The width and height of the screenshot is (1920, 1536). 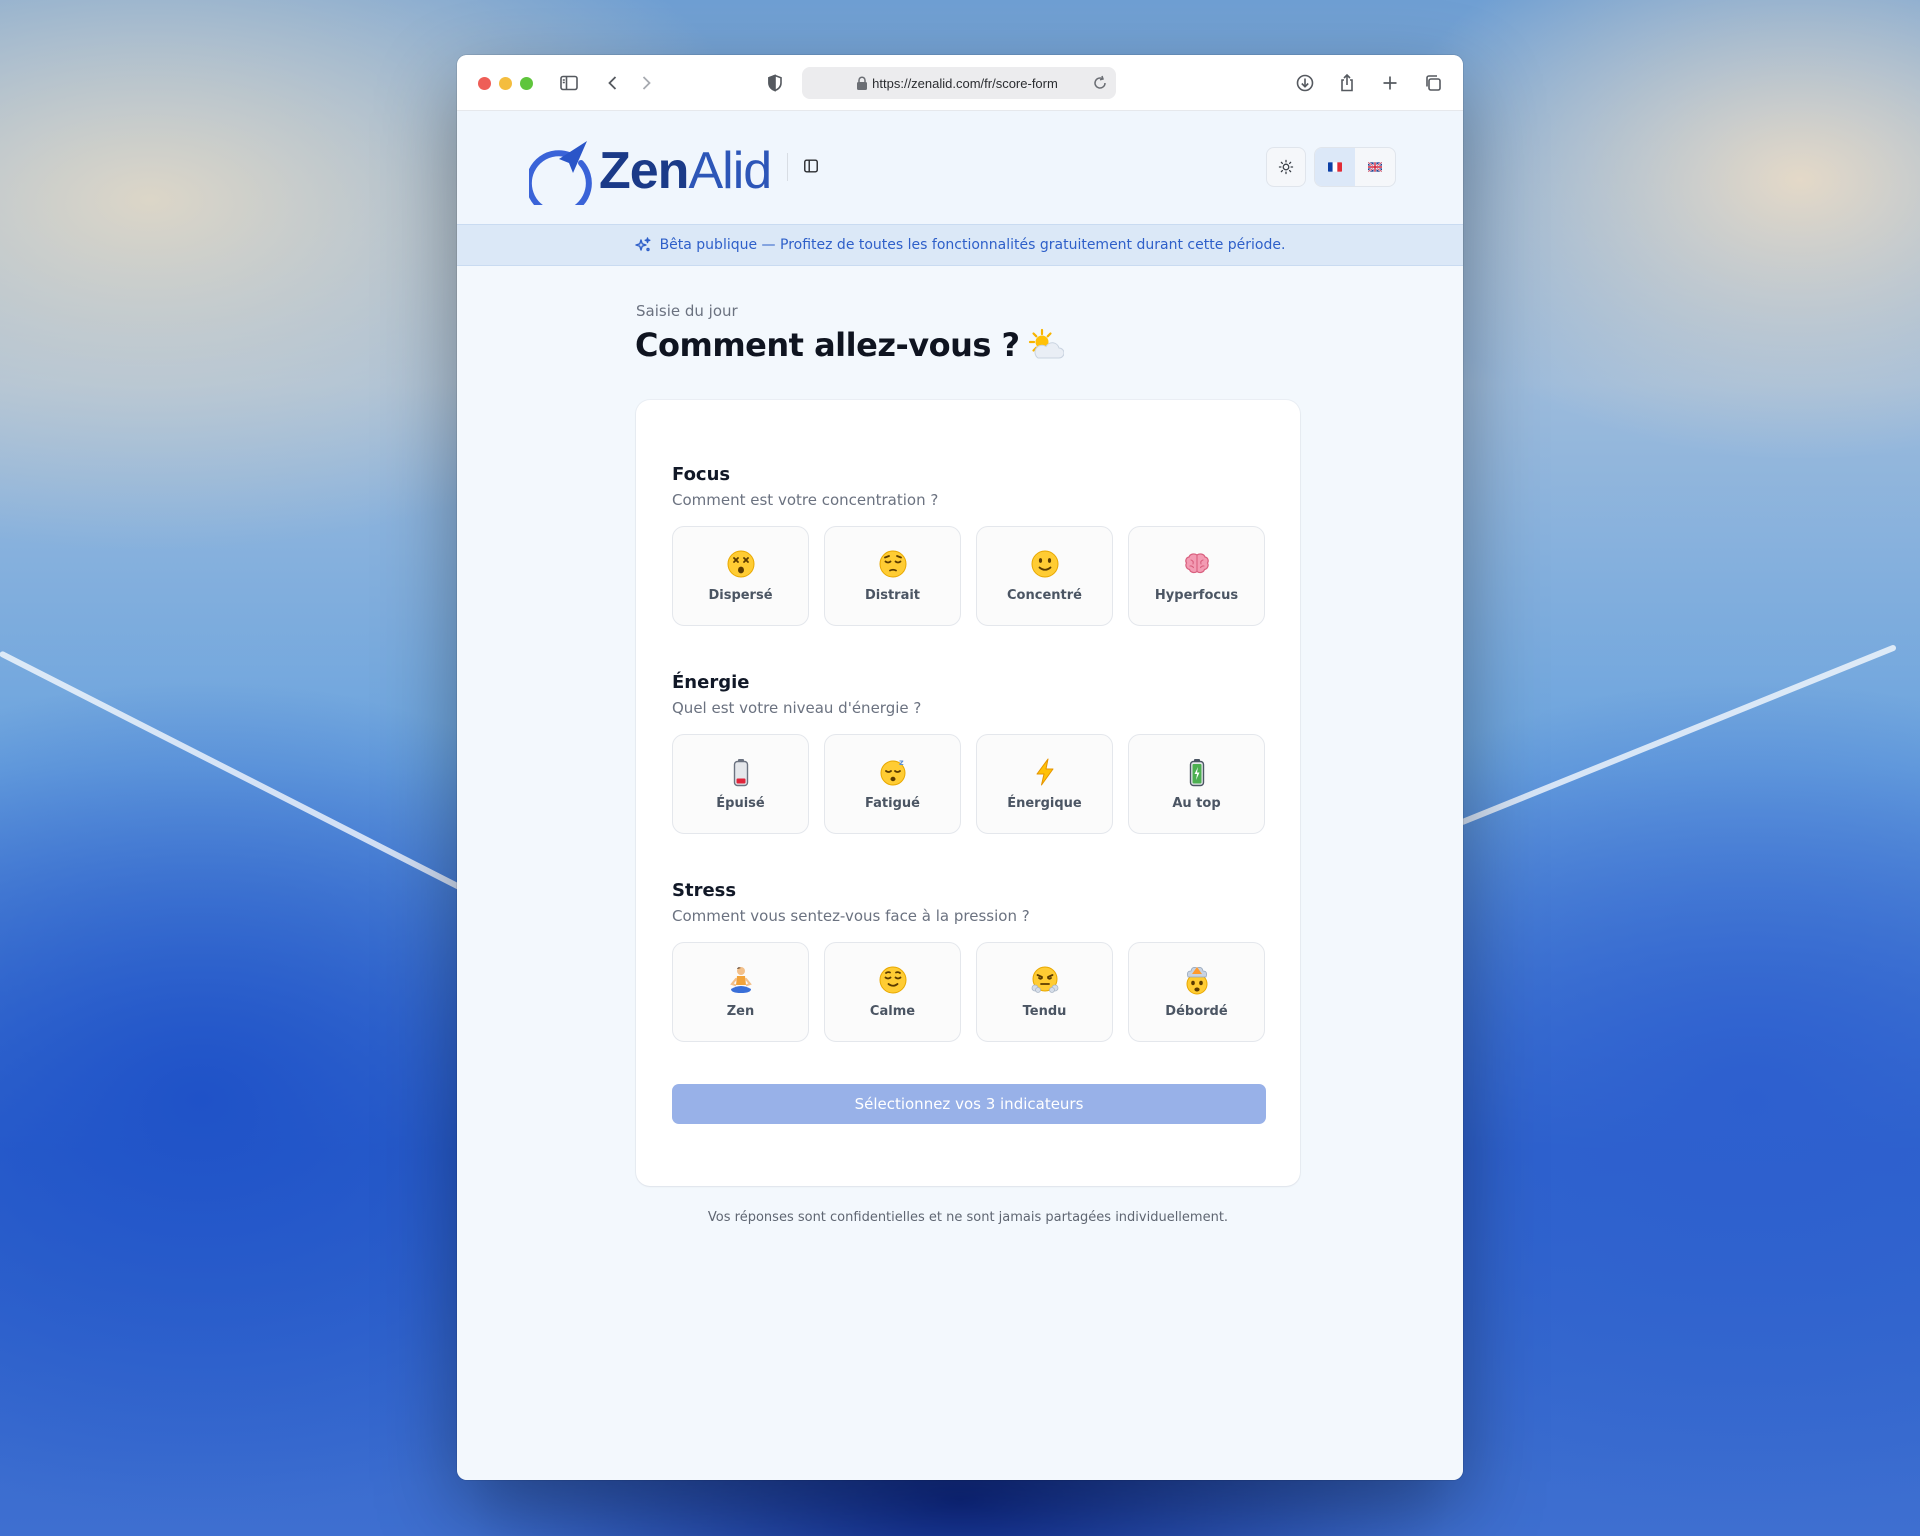 What do you see at coordinates (797, 708) in the screenshot?
I see `section-subtitle: Quel est votre niveau d'énergie ?` at bounding box center [797, 708].